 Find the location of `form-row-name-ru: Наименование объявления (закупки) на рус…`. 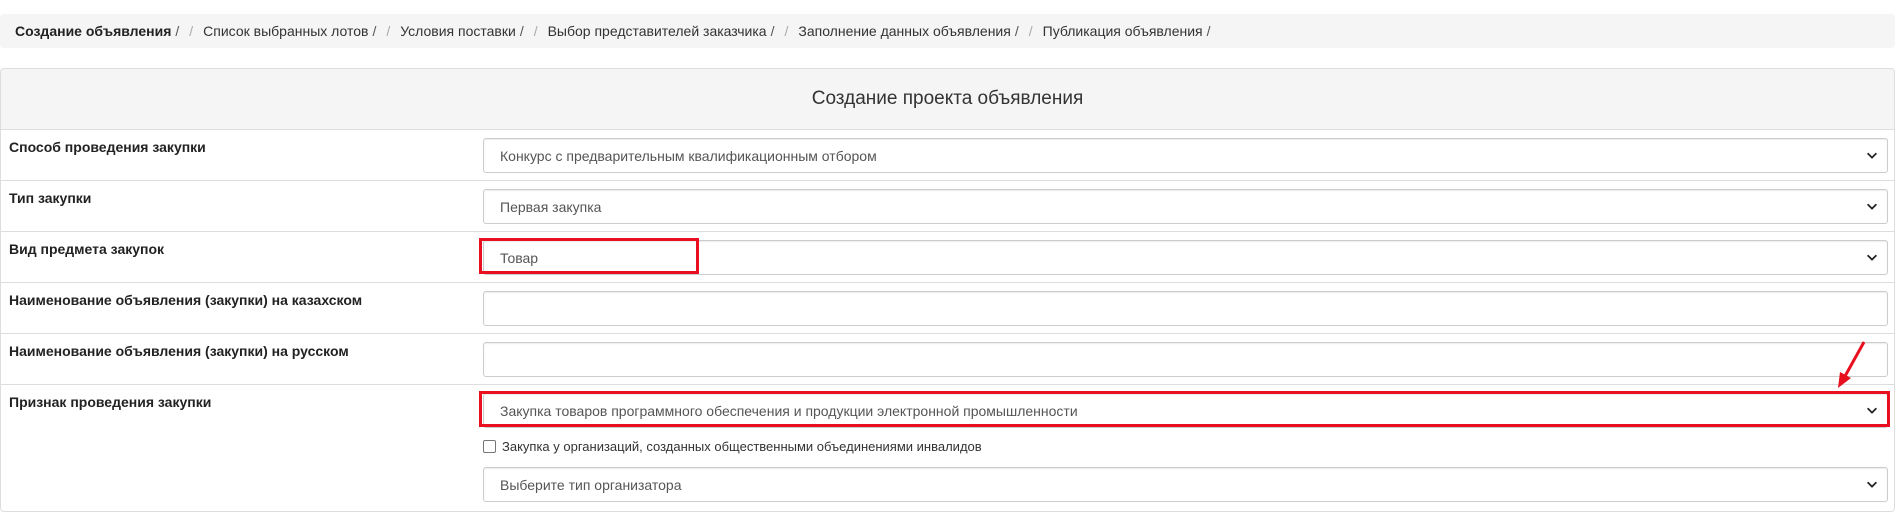

form-row-name-ru: Наименование объявления (закупки) на рус… is located at coordinates (947, 359).